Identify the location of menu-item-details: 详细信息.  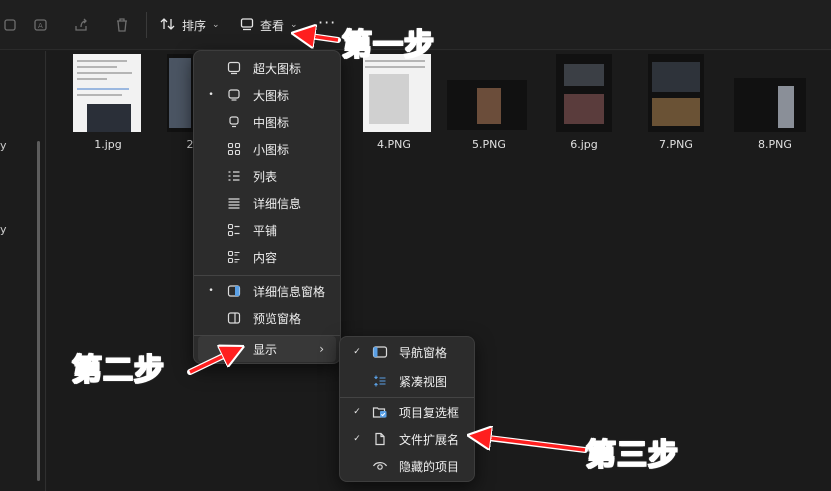
(267, 203).